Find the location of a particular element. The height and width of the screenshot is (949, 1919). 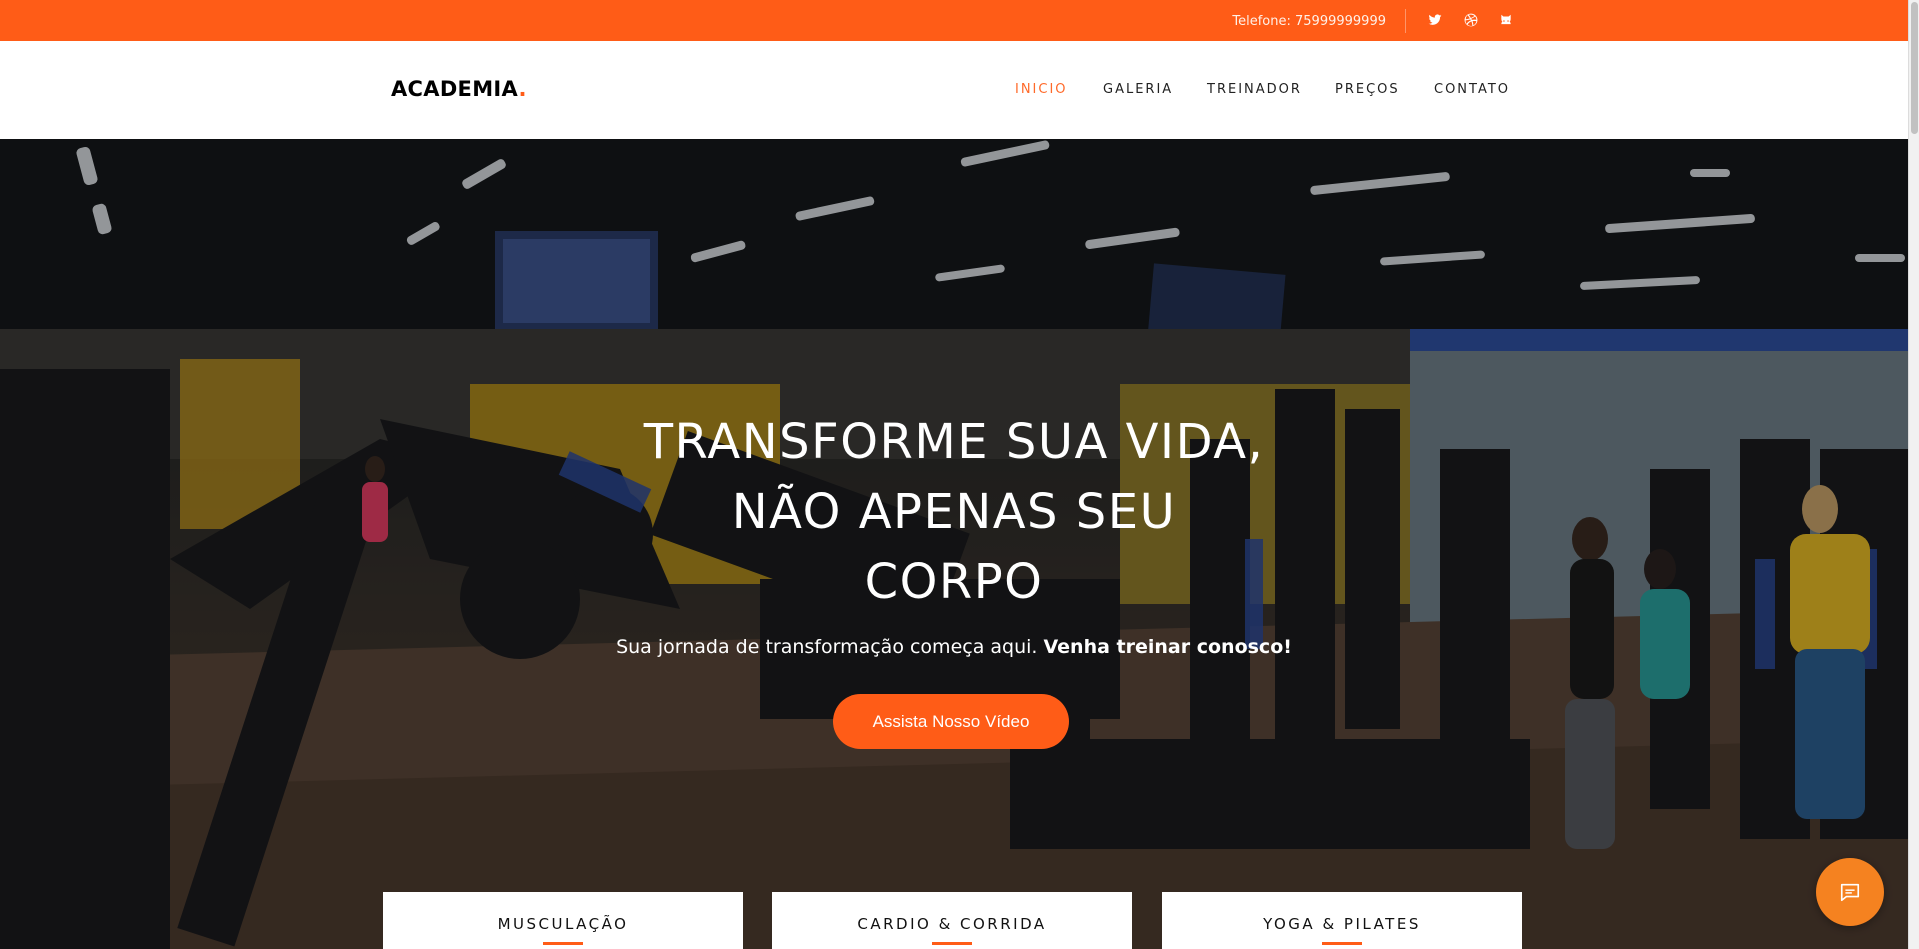

chat-icon is located at coordinates (1850, 892).